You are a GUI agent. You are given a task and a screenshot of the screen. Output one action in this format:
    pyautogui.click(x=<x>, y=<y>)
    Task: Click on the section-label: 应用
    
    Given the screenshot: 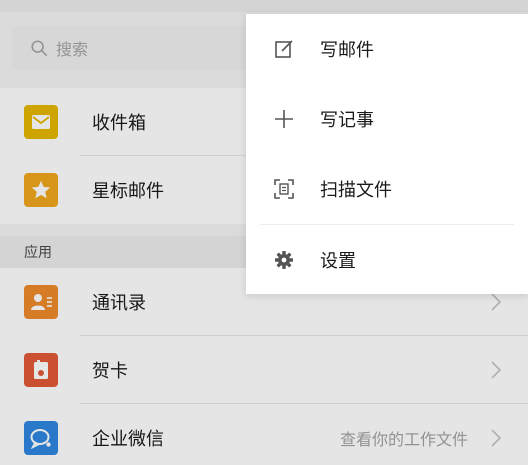 What is the action you would take?
    pyautogui.click(x=38, y=253)
    